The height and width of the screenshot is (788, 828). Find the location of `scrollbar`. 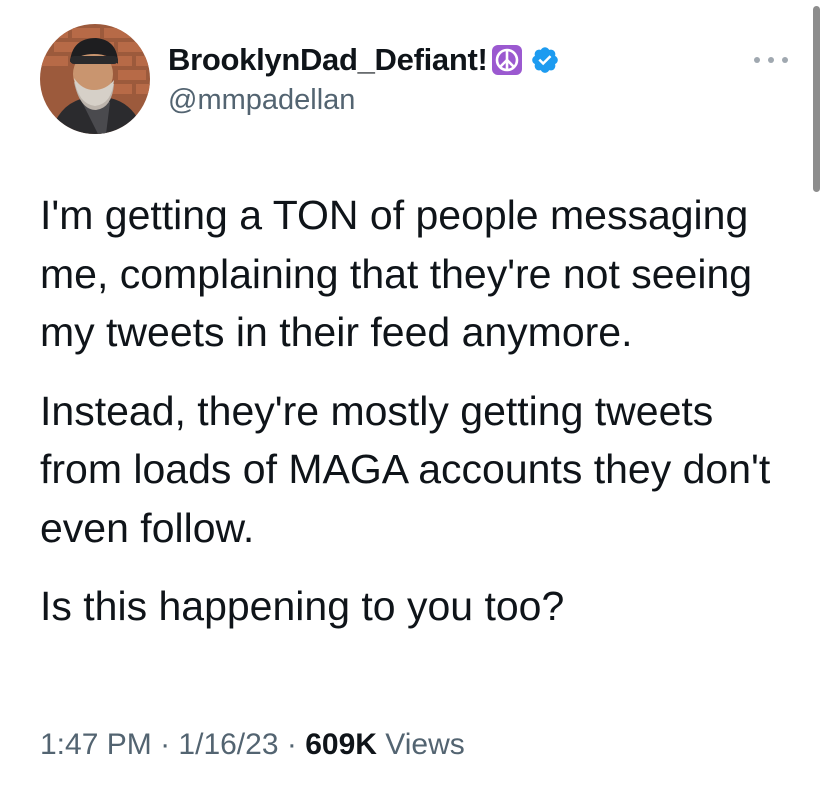

scrollbar is located at coordinates (816, 99).